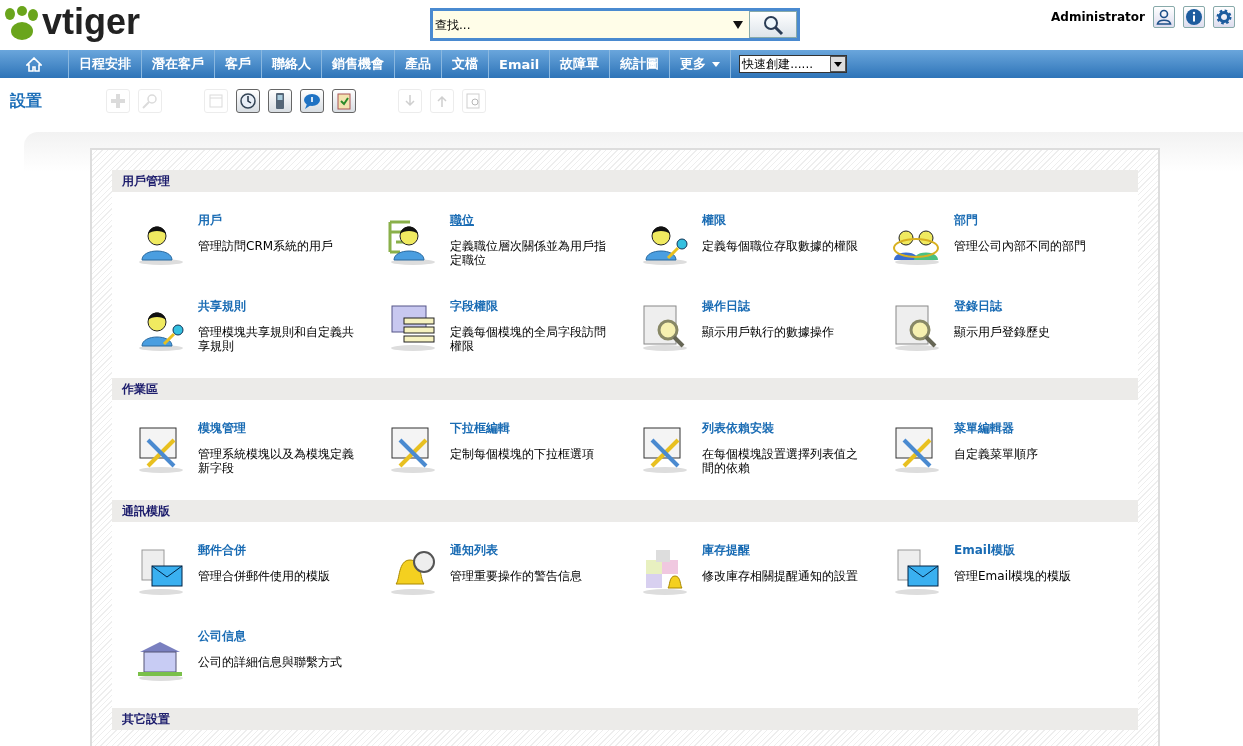 This screenshot has width=1243, height=746. What do you see at coordinates (264, 576) in the screenshot?
I see `settings-description: 管理合併郵件使用的模版` at bounding box center [264, 576].